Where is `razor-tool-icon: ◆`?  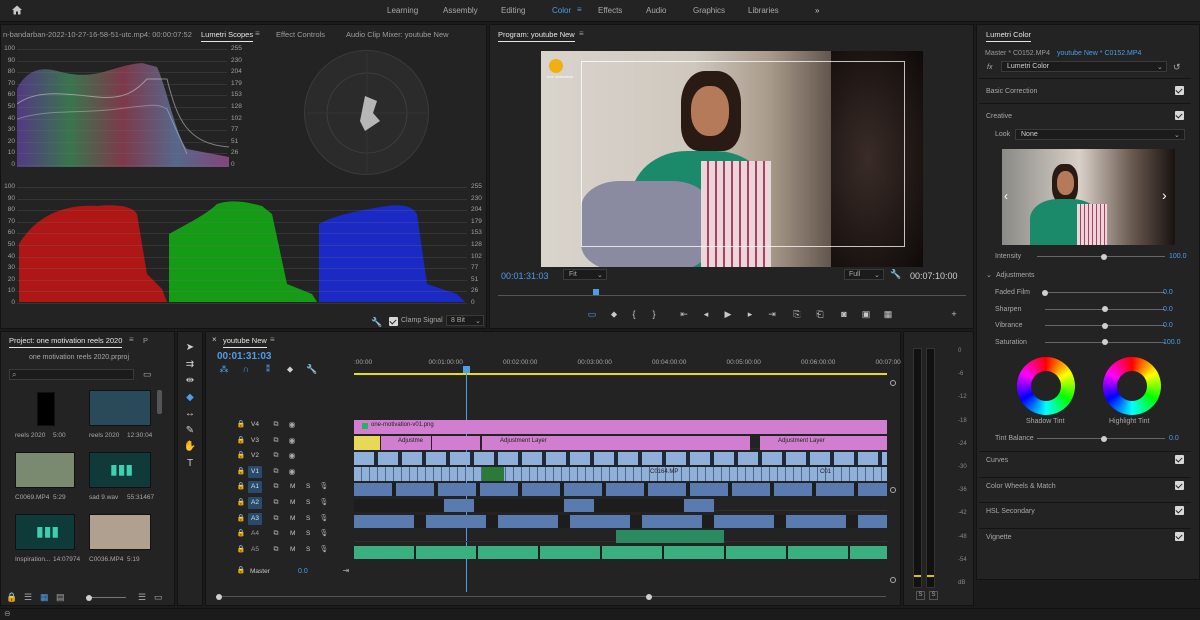 razor-tool-icon: ◆ is located at coordinates (190, 398).